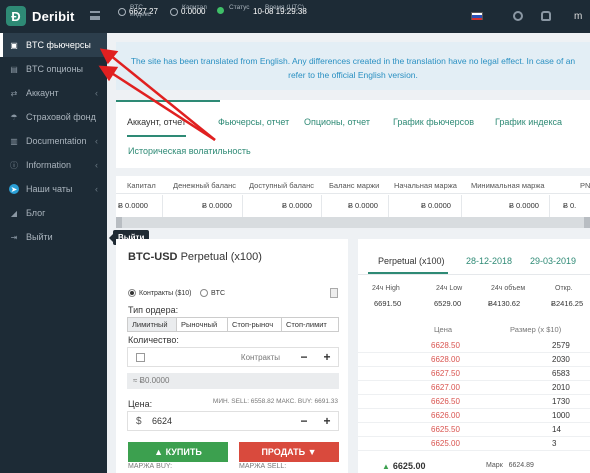 This screenshot has width=590, height=473. I want to click on arrow-to-btc-futures, so click(162, 97).